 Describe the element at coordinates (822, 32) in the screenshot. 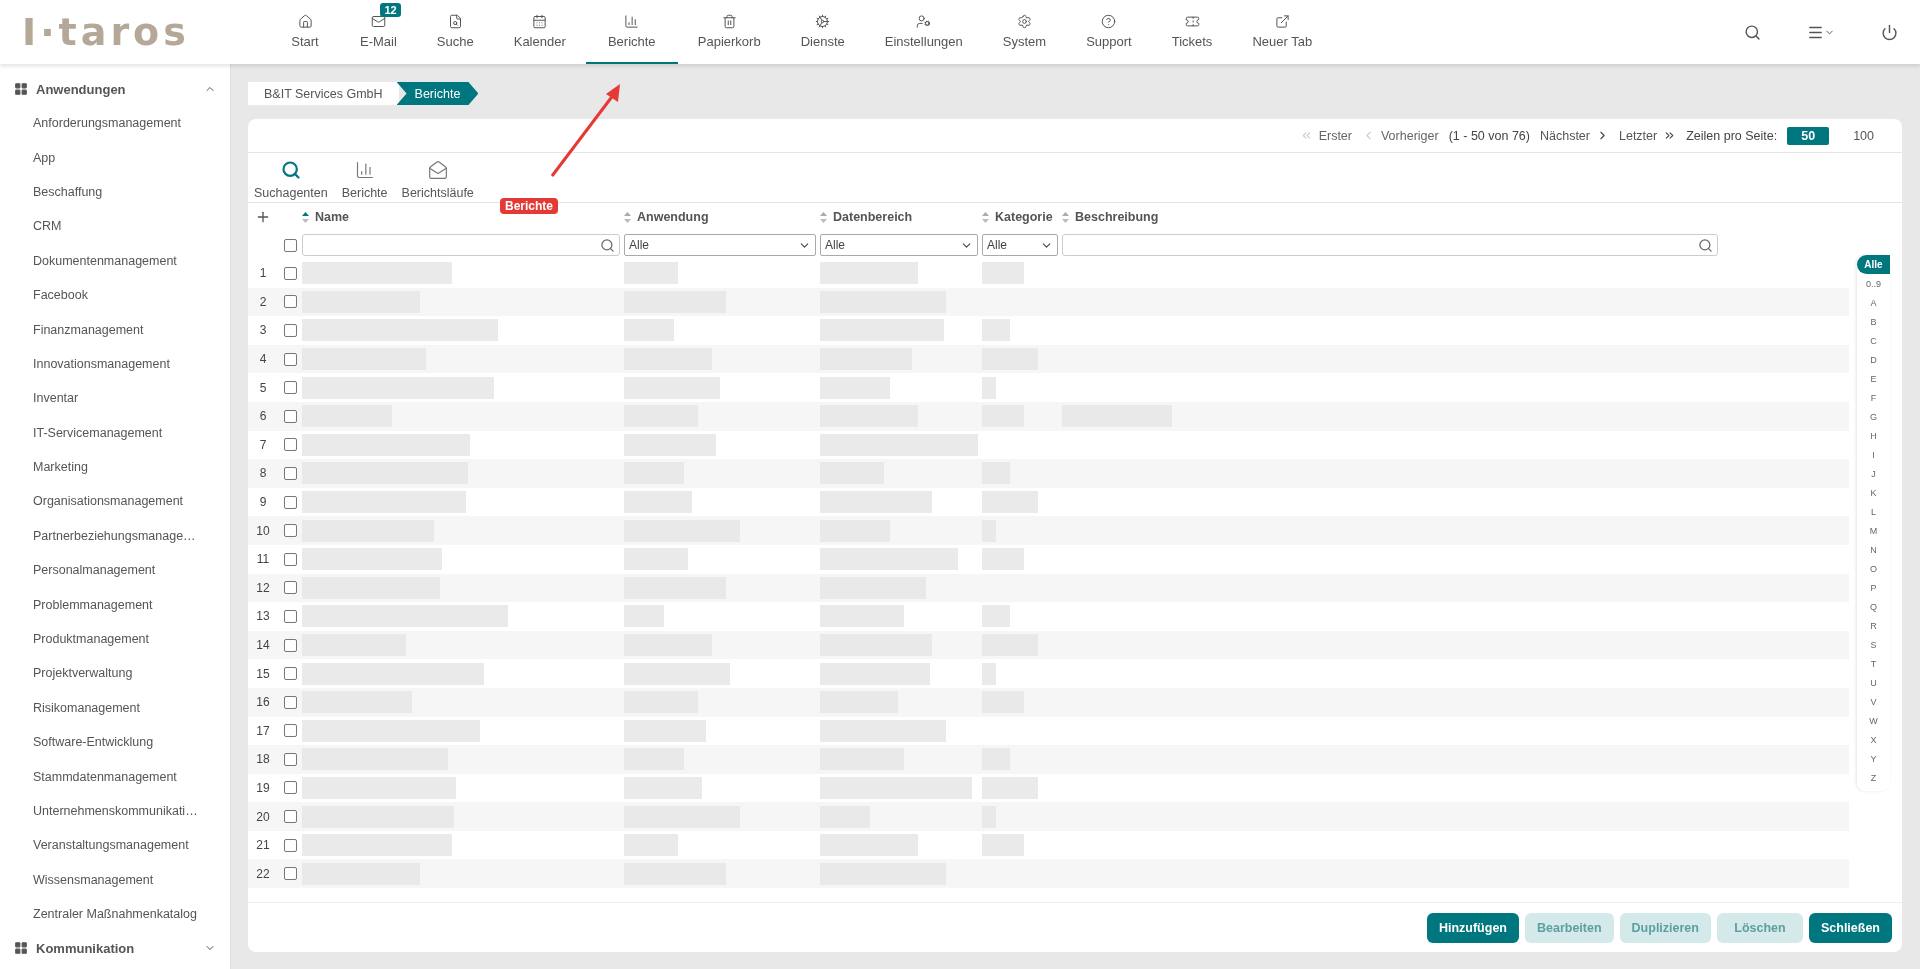

I see `nav-tab: Dienste` at that location.